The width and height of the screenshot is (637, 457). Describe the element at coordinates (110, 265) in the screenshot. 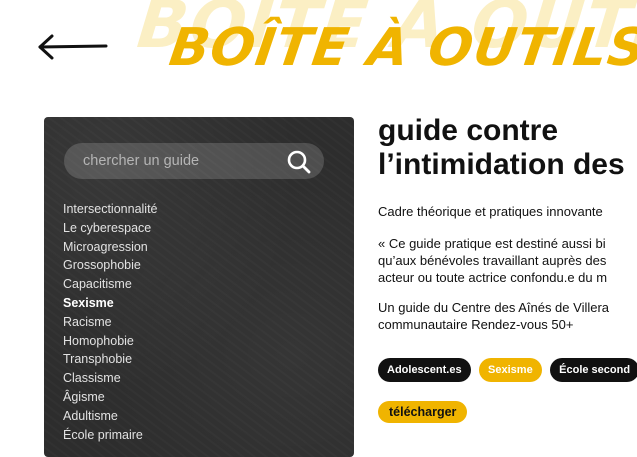

I see `topic-link-grossophobie: Grossophobie` at that location.